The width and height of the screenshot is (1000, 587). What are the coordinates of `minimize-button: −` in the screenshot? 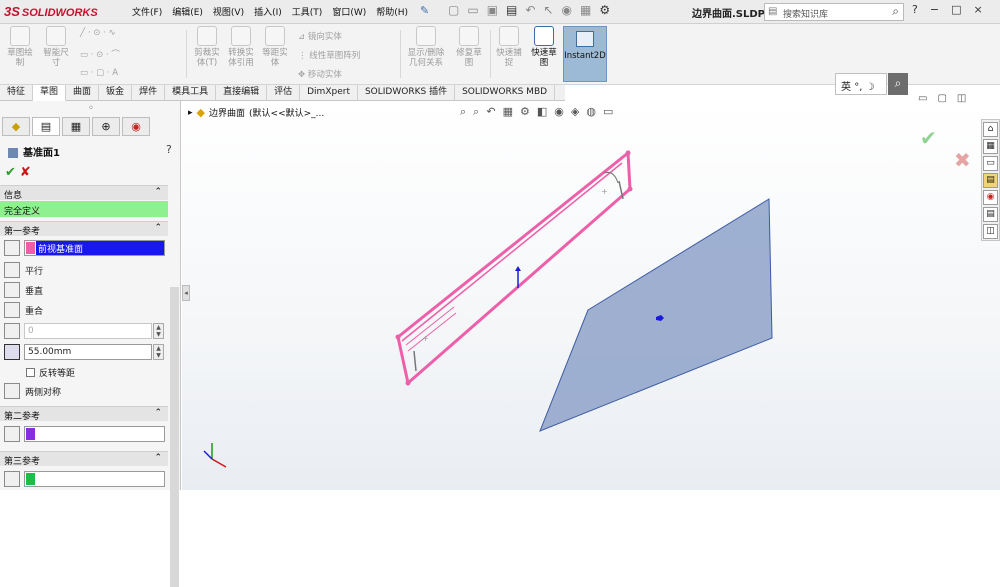 It's located at (934, 9).